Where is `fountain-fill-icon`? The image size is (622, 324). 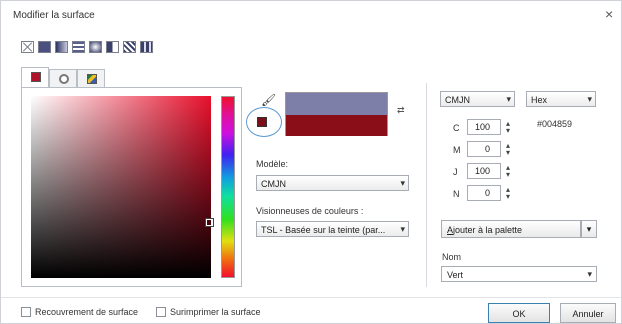 fountain-fill-icon is located at coordinates (61, 47).